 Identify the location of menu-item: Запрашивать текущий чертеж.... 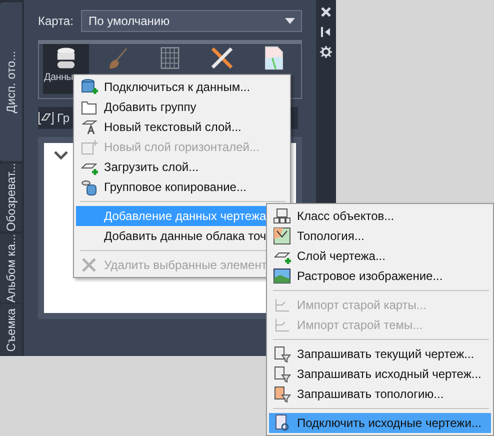
(380, 354).